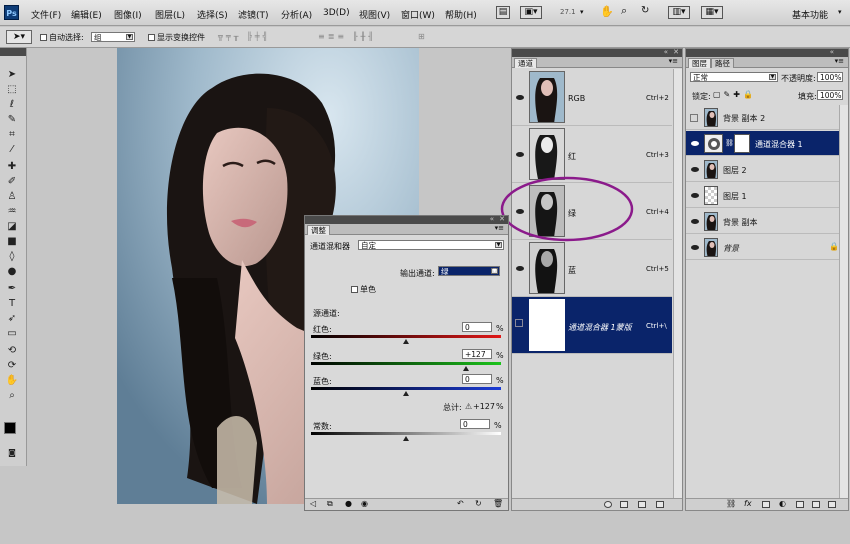 This screenshot has height=544, width=850. What do you see at coordinates (12, 318) in the screenshot?
I see `path-select-icon: ➶` at bounding box center [12, 318].